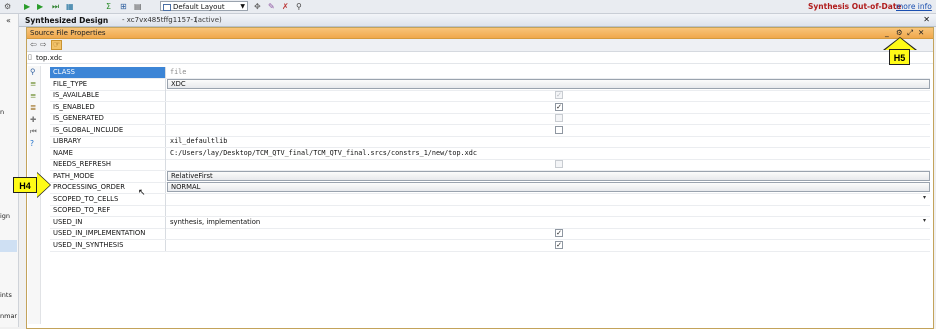 The width and height of the screenshot is (936, 329). I want to click on design-state: (active), so click(208, 20).